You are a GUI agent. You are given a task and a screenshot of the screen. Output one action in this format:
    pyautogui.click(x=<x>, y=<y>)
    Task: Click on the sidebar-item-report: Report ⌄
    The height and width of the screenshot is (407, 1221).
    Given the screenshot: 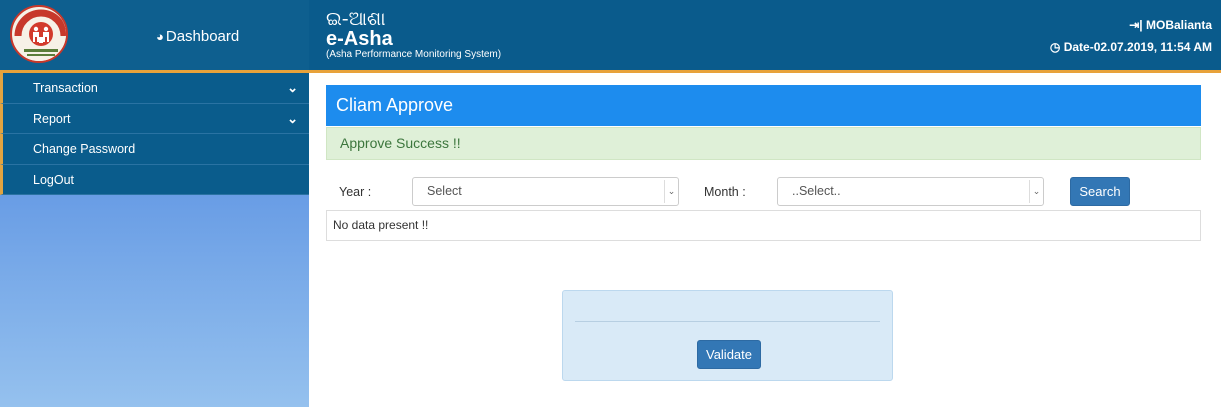 What is the action you would take?
    pyautogui.click(x=154, y=118)
    